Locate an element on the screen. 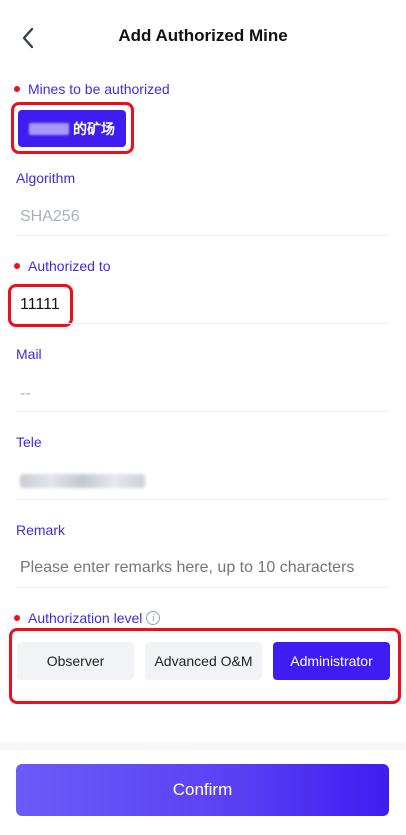 This screenshot has height=835, width=406. level-advanced-om-button: Advanced O&M is located at coordinates (203, 661).